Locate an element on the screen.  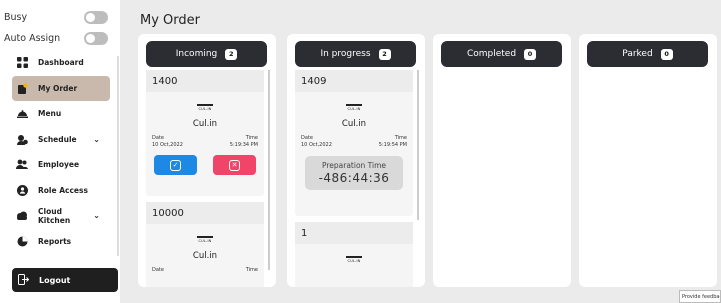
check-icon: ✓ is located at coordinates (175, 165).